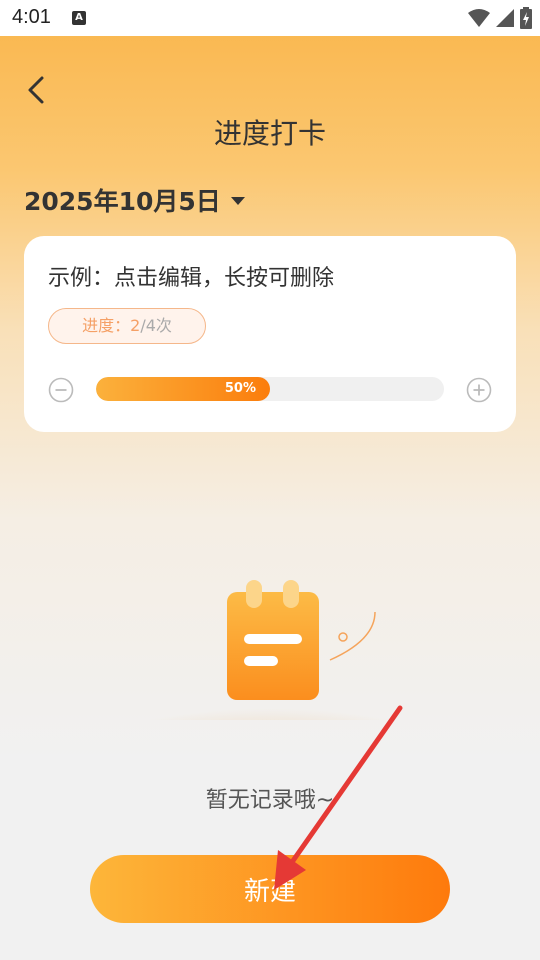 This screenshot has height=960, width=540. Describe the element at coordinates (237, 201) in the screenshot. I see `caret-down-icon` at that location.